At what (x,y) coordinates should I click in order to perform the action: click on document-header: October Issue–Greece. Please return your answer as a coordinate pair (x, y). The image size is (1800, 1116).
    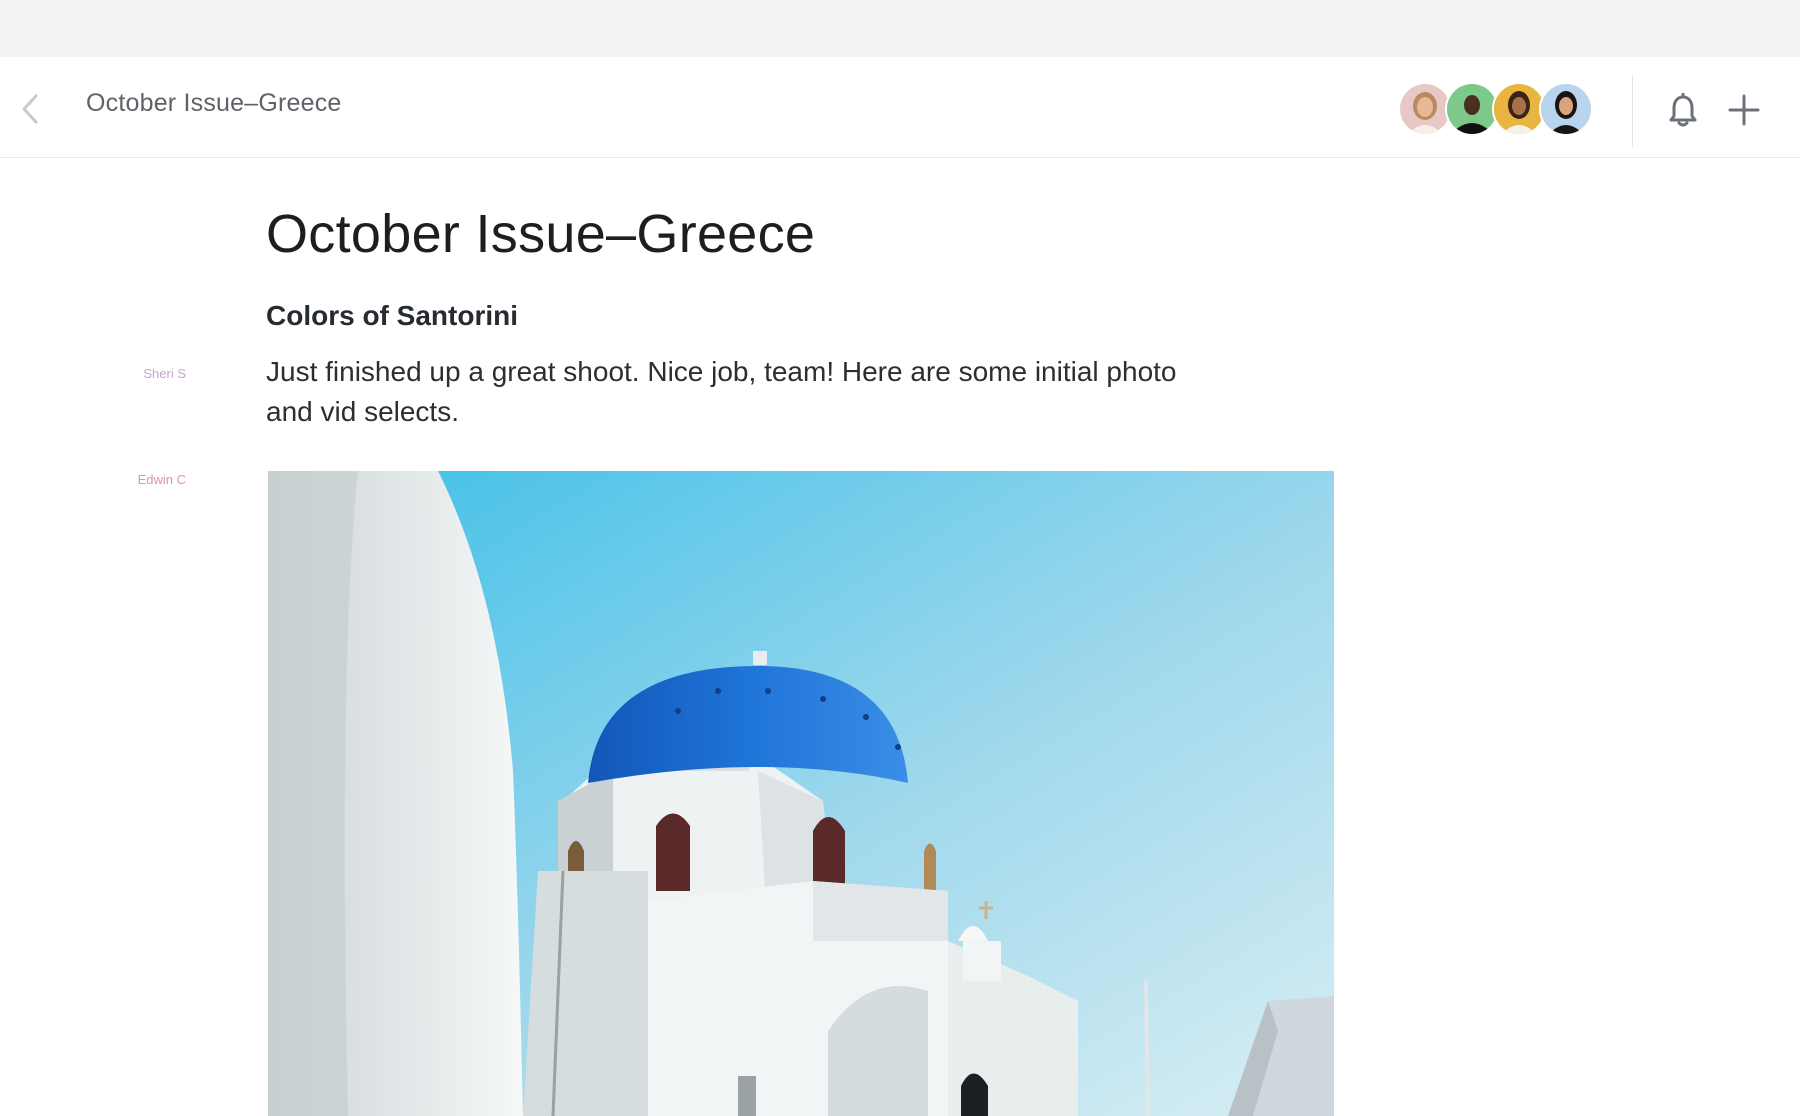
    Looking at the image, I should click on (900, 107).